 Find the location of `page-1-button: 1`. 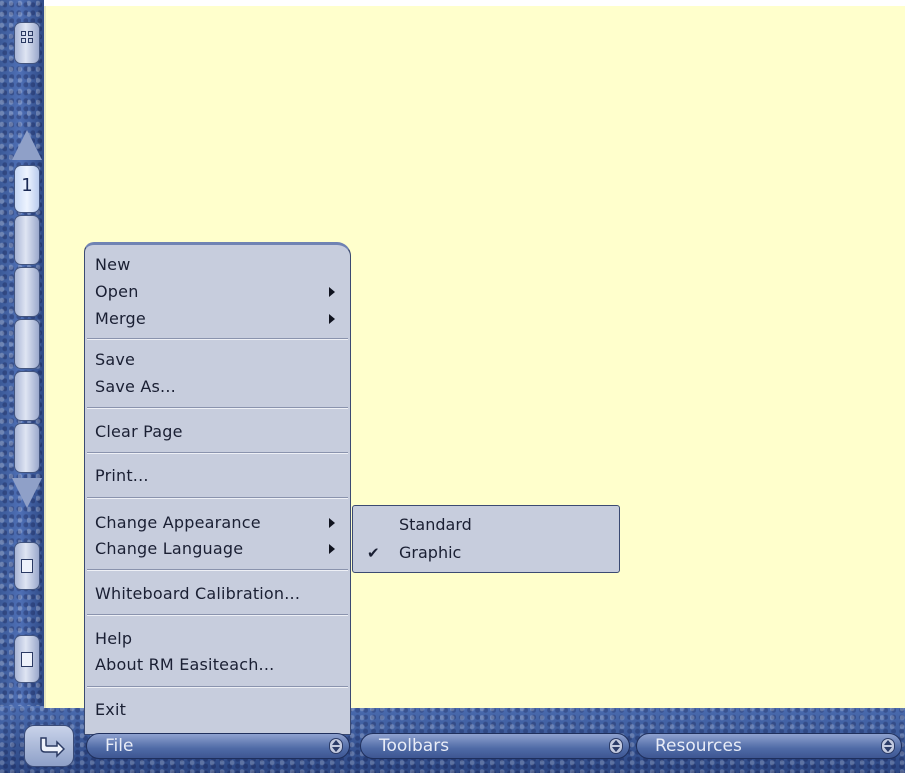

page-1-button: 1 is located at coordinates (27, 189).